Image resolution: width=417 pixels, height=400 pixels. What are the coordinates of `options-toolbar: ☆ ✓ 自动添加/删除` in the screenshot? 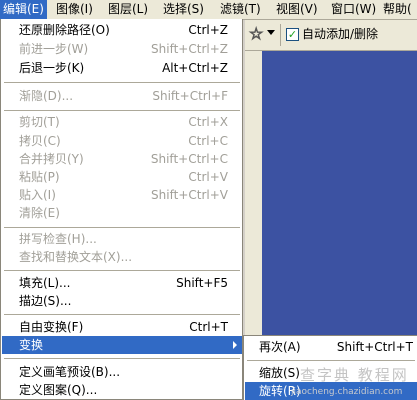 It's located at (331, 35).